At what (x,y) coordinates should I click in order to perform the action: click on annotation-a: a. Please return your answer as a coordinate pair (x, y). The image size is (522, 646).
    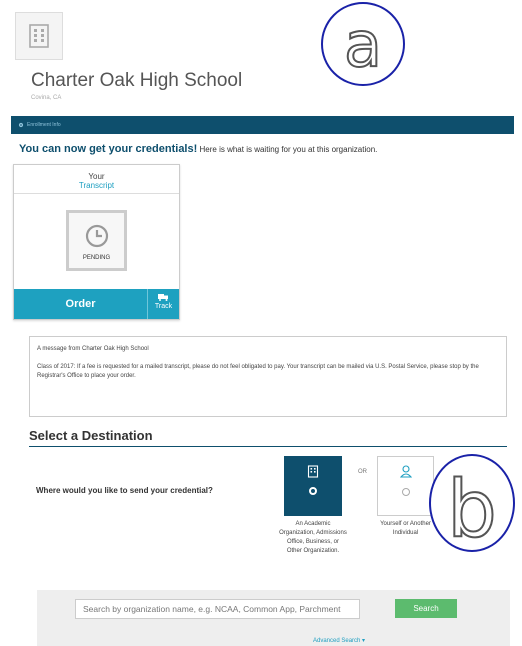
    Looking at the image, I should click on (363, 44).